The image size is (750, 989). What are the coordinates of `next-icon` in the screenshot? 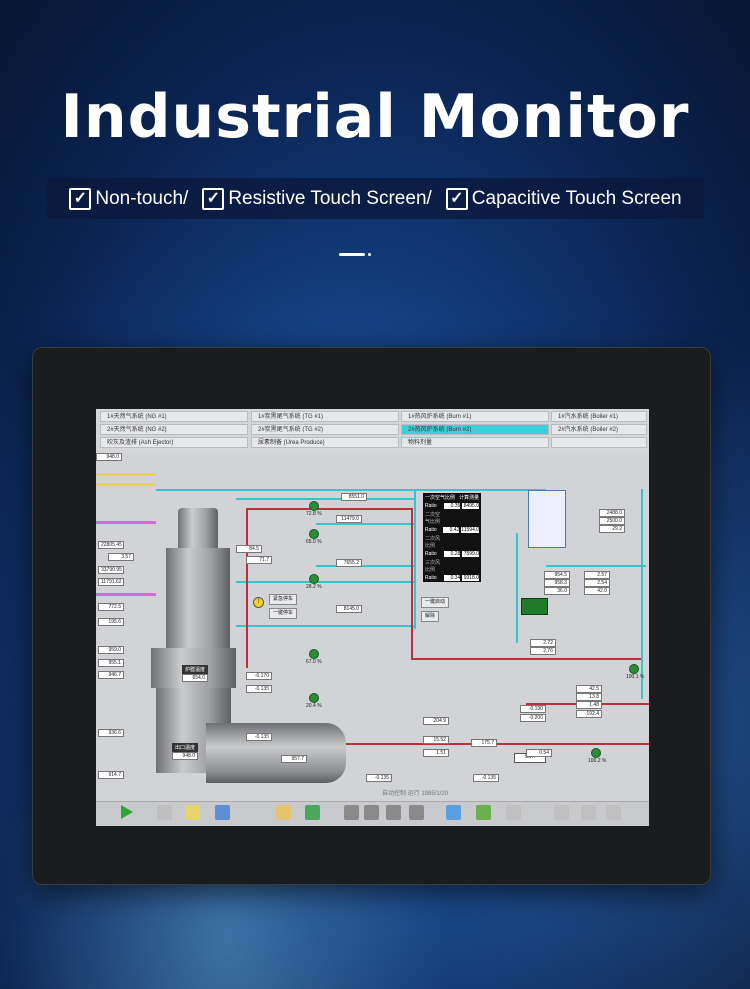 It's located at (416, 812).